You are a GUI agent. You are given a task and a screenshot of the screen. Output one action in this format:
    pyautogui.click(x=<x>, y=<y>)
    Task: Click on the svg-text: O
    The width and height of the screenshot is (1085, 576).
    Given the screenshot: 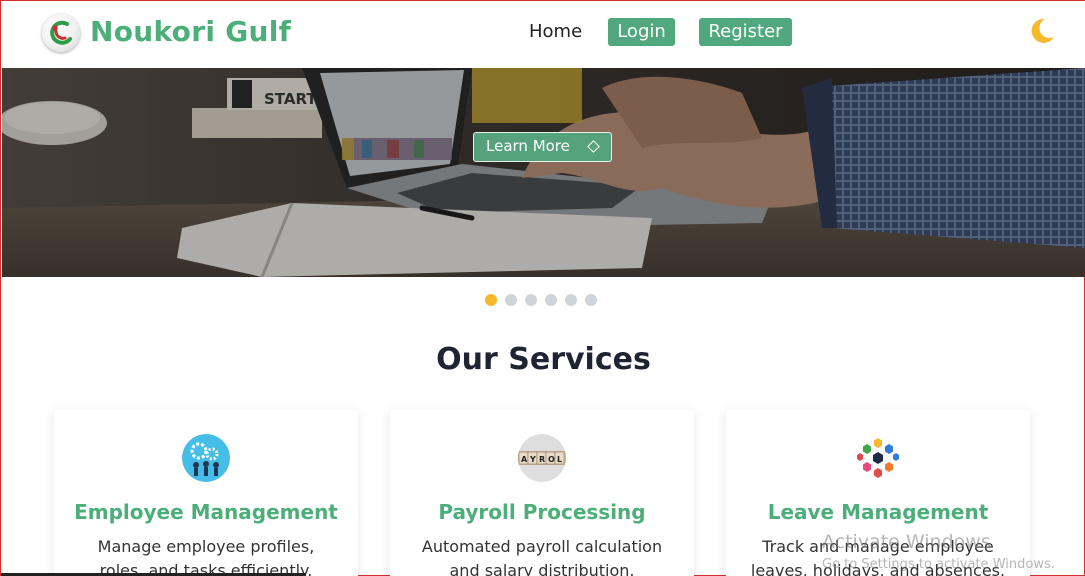 What is the action you would take?
    pyautogui.click(x=551, y=459)
    